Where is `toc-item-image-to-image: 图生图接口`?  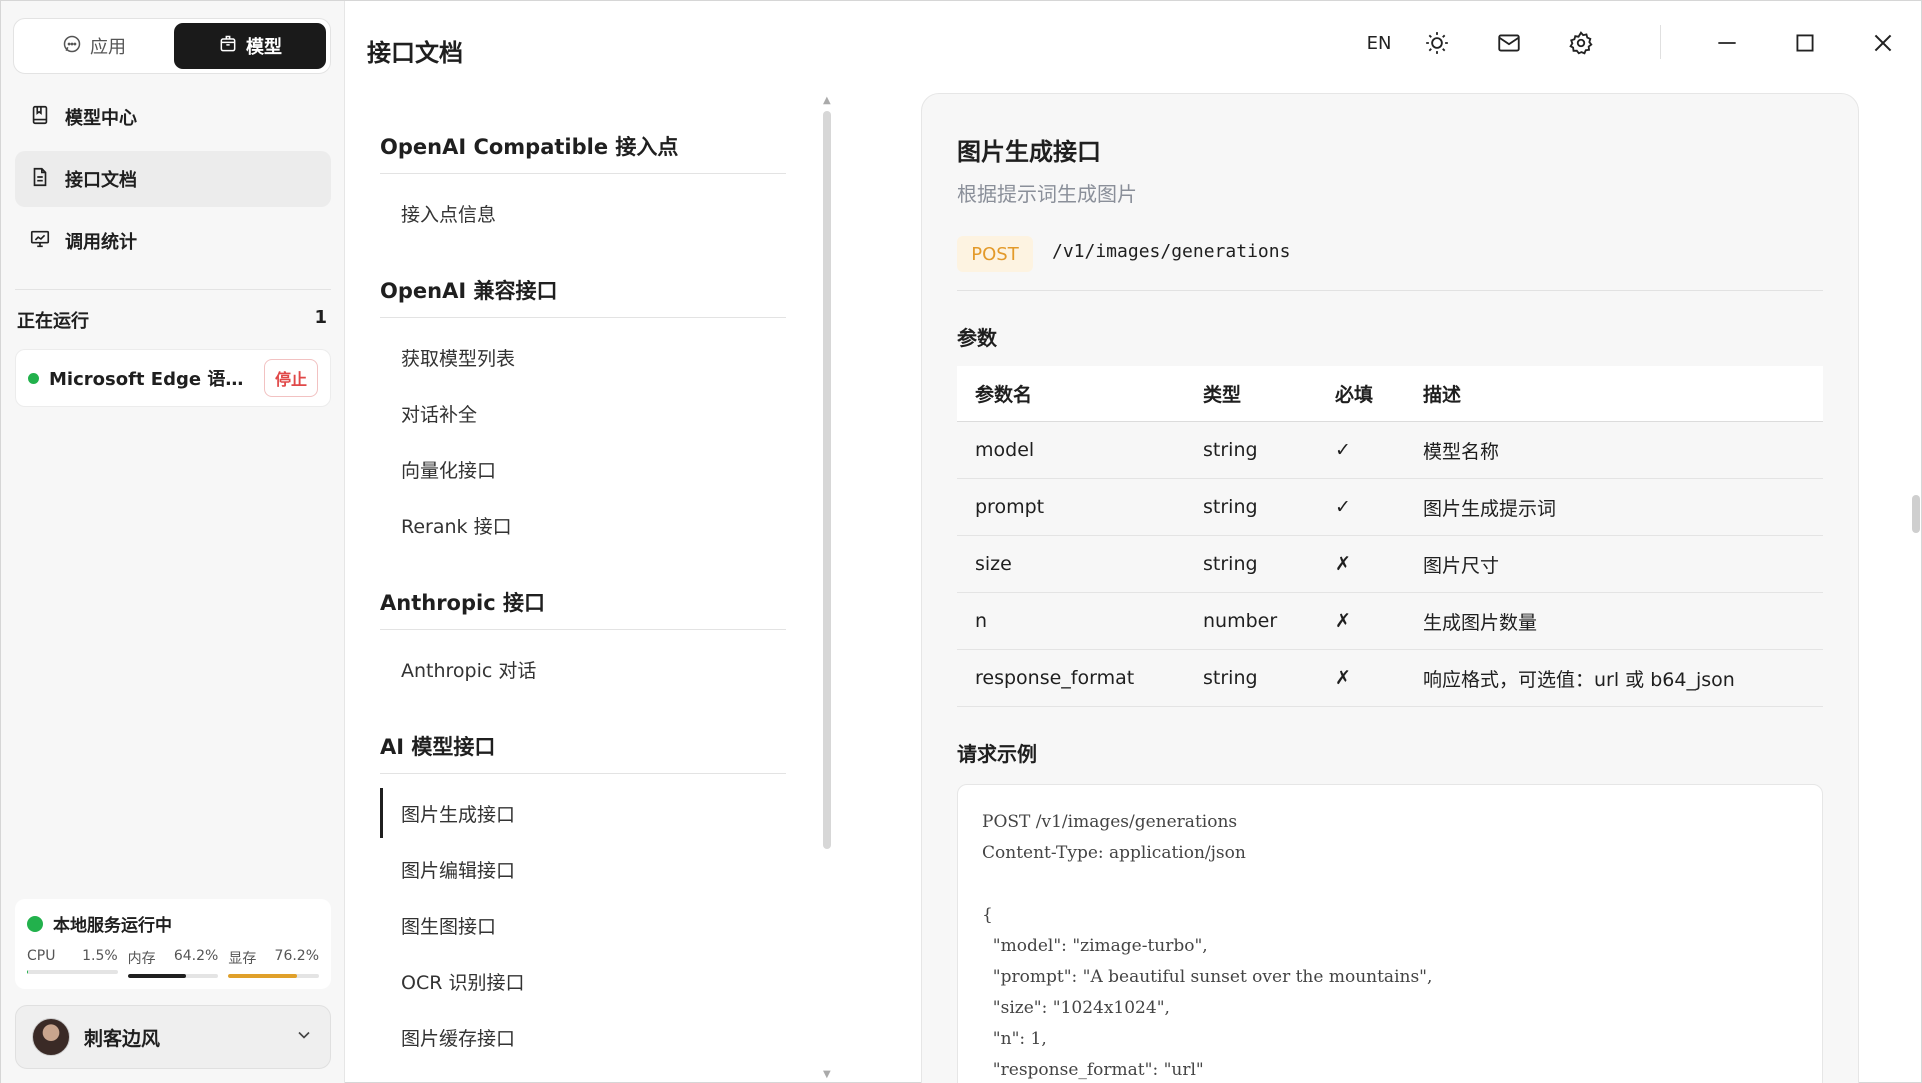 toc-item-image-to-image: 图生图接口 is located at coordinates (448, 925).